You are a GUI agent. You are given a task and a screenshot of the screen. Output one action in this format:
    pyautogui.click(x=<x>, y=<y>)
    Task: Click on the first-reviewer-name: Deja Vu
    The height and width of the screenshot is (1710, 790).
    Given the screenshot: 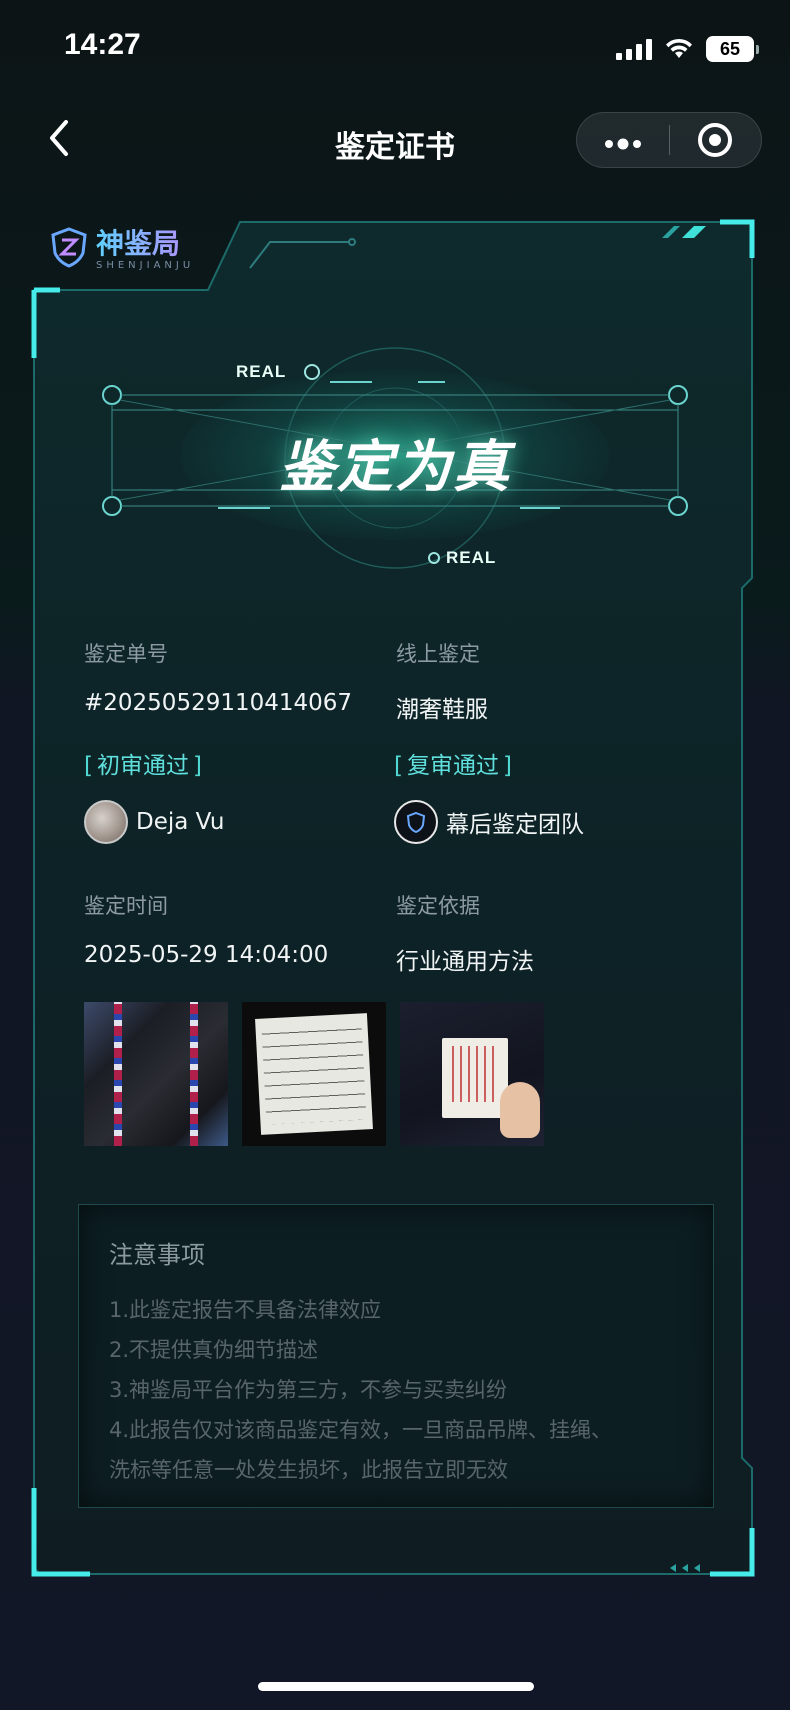 What is the action you would take?
    pyautogui.click(x=180, y=822)
    